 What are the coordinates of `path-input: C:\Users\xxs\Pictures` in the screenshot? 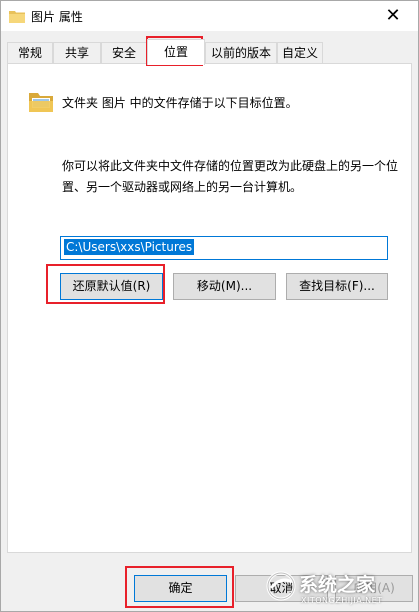 It's located at (224, 248).